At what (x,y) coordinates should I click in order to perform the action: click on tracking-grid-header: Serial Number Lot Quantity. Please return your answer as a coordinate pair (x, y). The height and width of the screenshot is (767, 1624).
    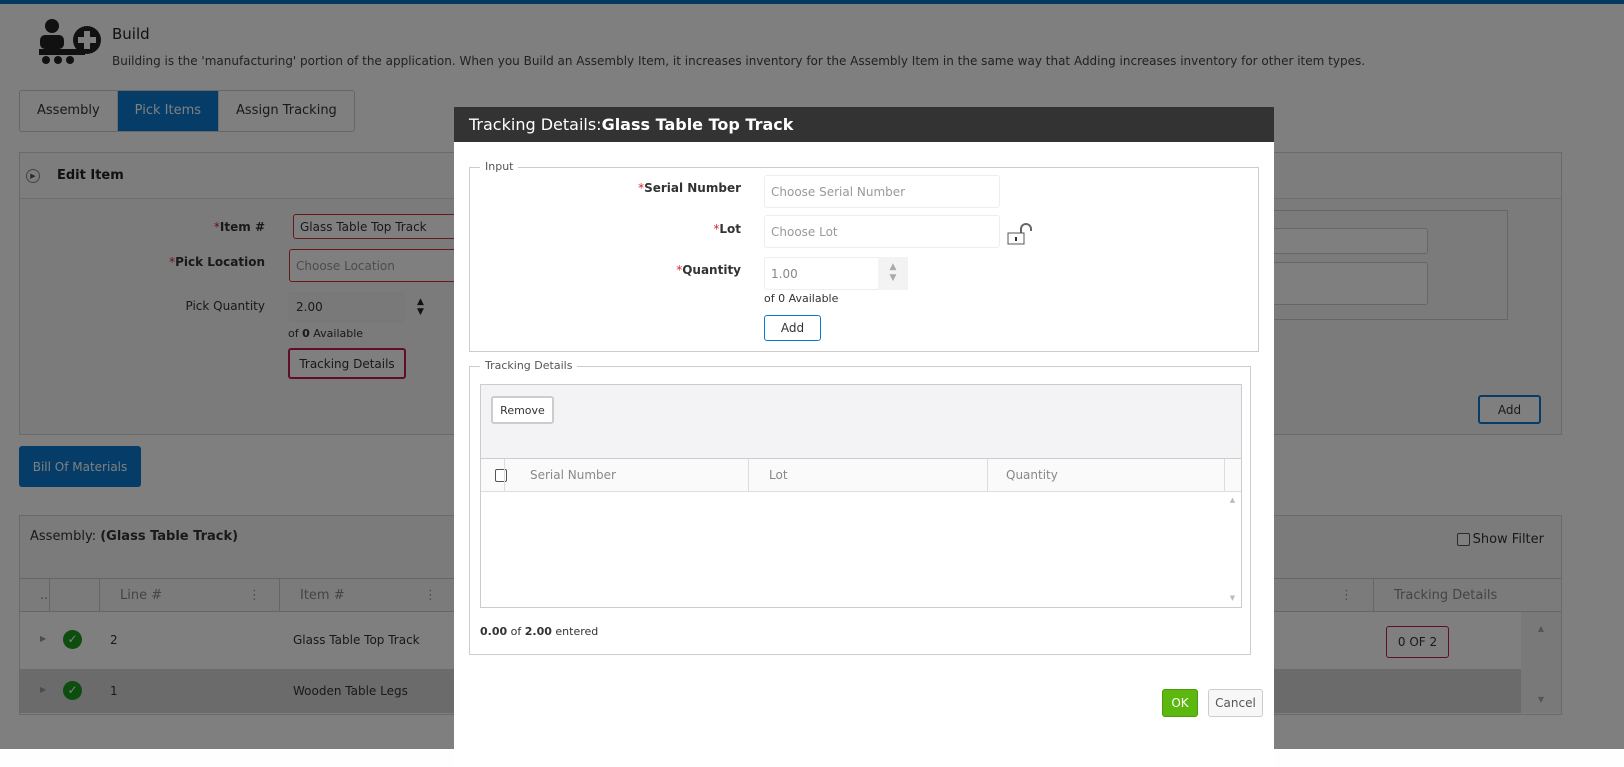
    Looking at the image, I should click on (861, 475).